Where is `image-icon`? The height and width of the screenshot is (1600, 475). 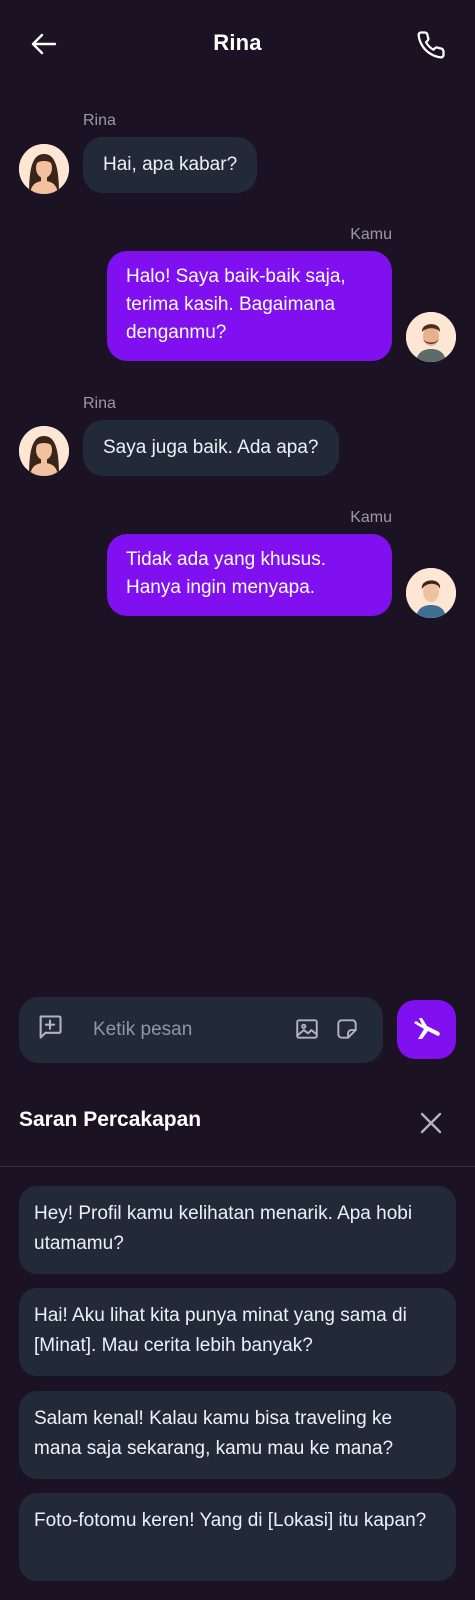 image-icon is located at coordinates (307, 1029).